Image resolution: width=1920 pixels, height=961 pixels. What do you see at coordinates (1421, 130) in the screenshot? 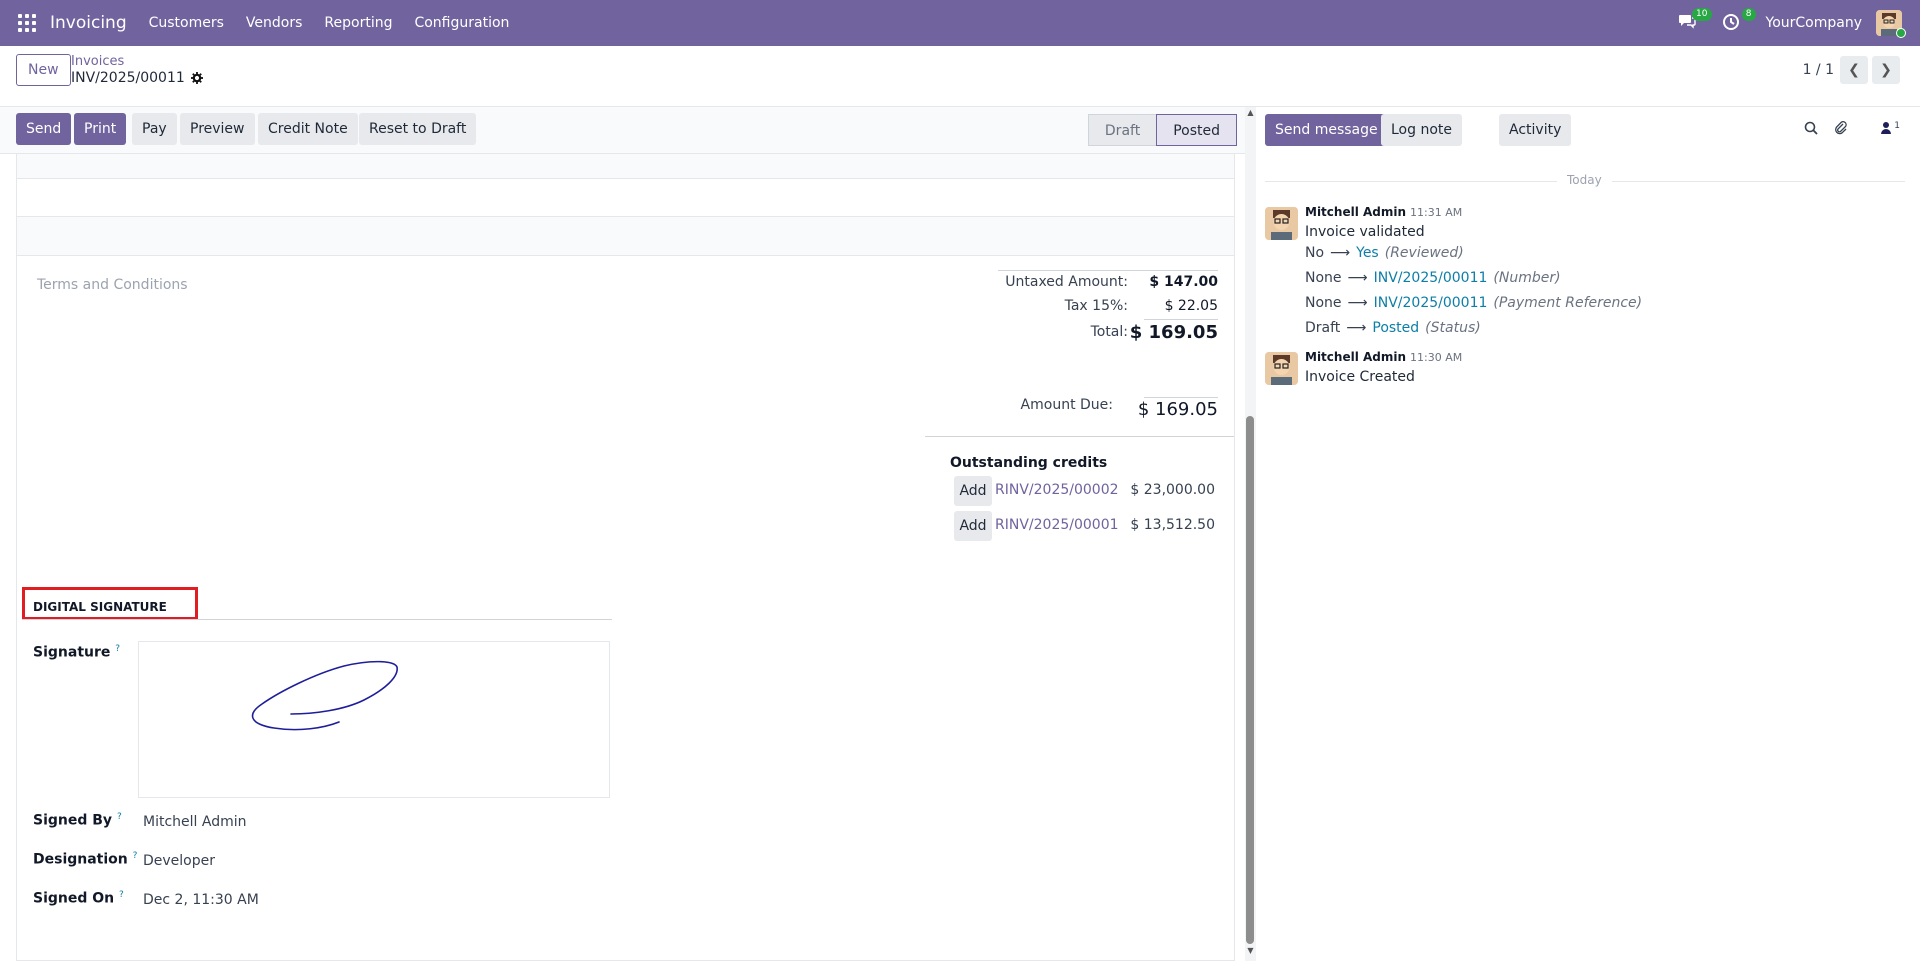
I see `log-note-button: Log note` at bounding box center [1421, 130].